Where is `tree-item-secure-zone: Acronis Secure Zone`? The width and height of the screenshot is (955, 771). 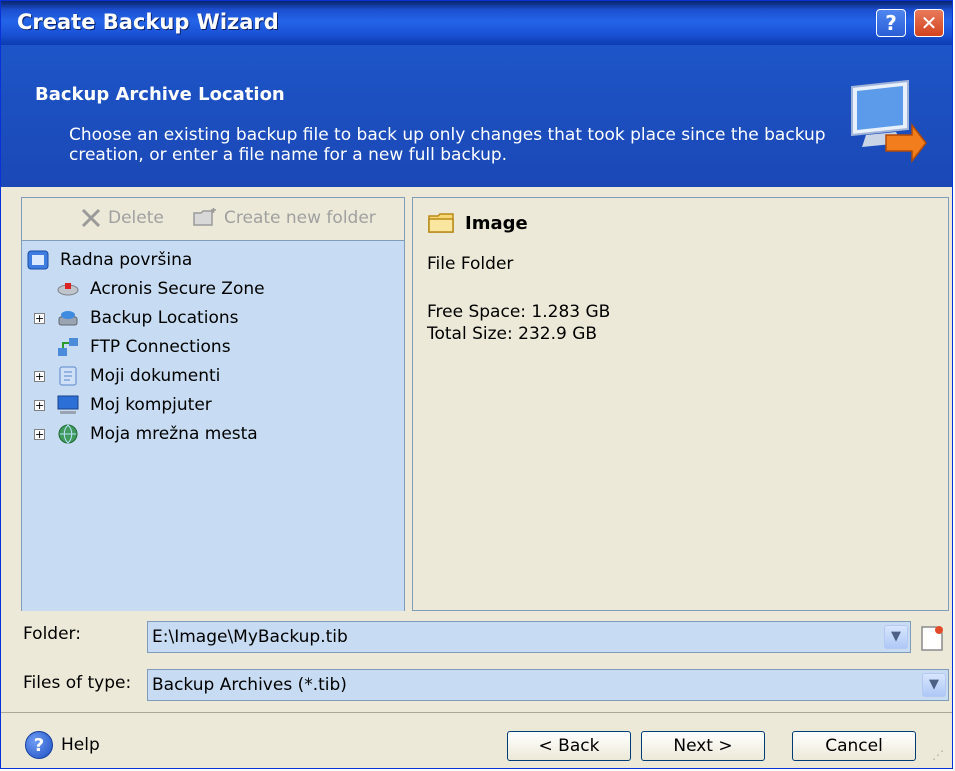 tree-item-secure-zone: Acronis Secure Zone is located at coordinates (160, 289).